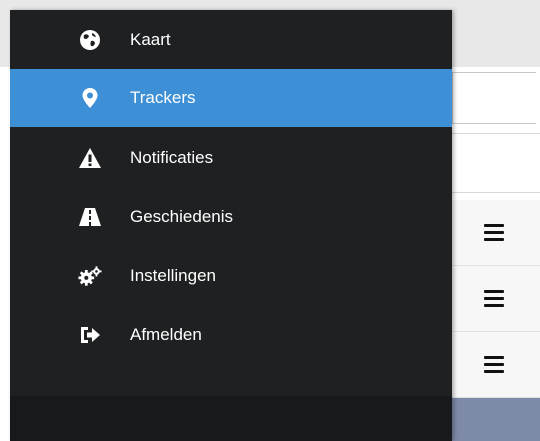 This screenshot has height=441, width=540. I want to click on globe-icon, so click(90, 40).